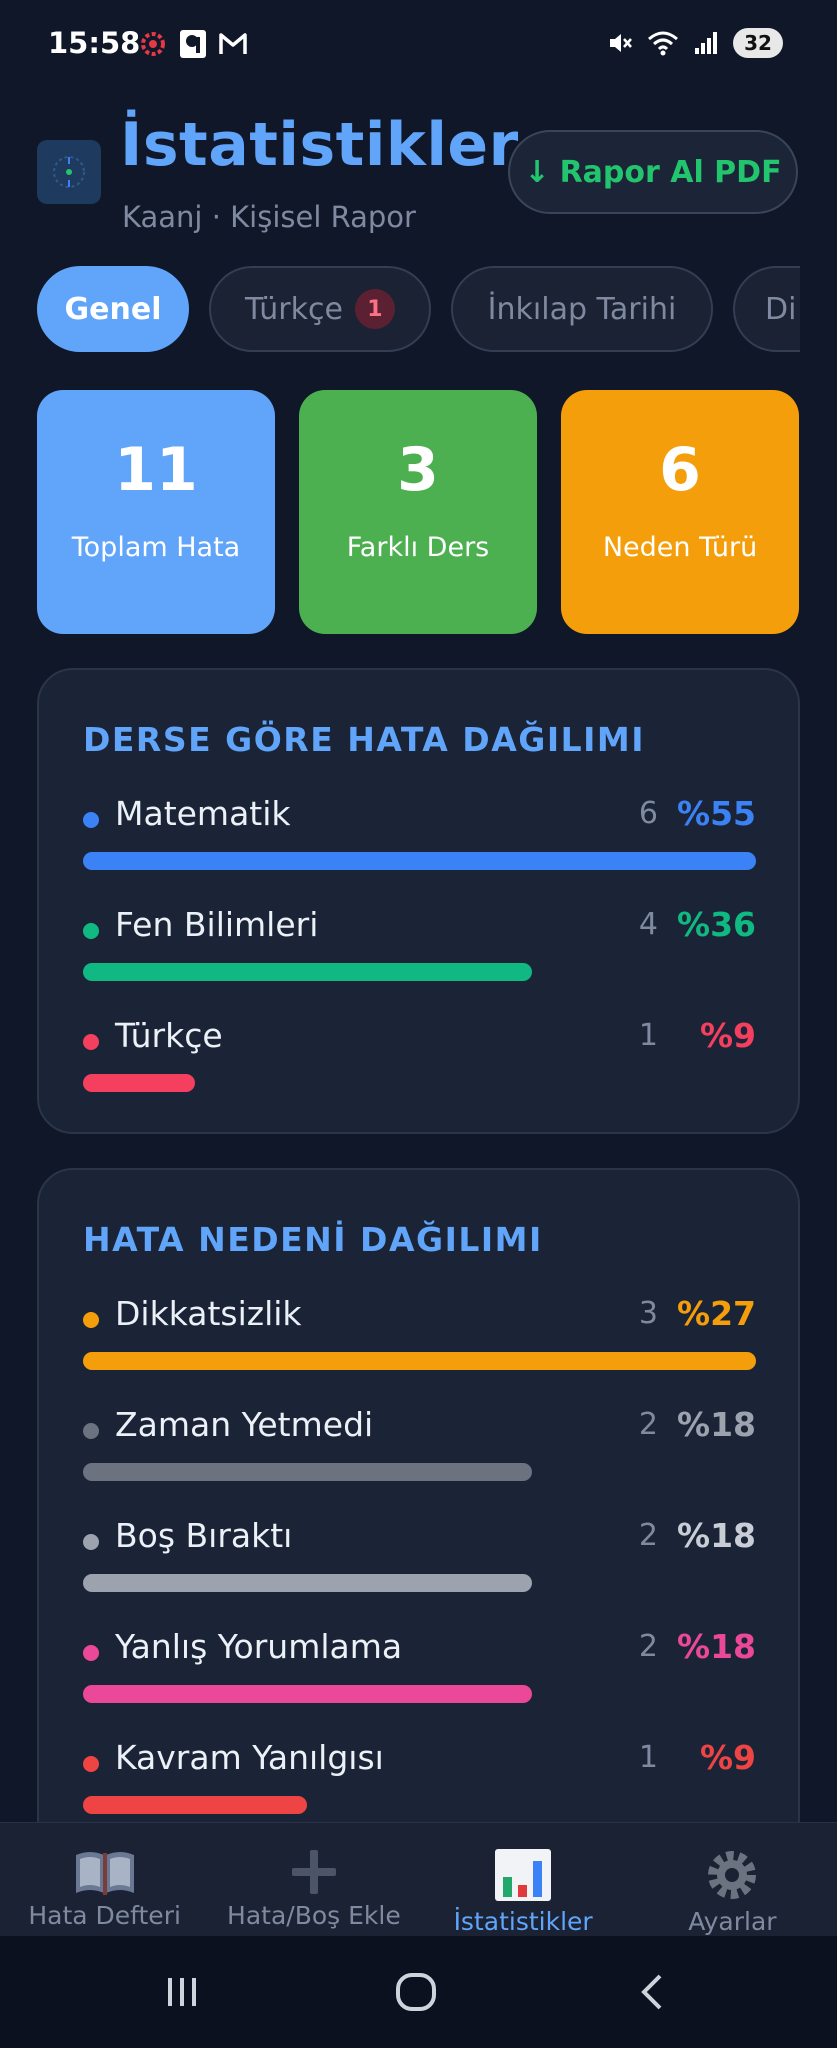 This screenshot has width=837, height=2048. I want to click on page-subtitle: Kaanj · Kişisel Rapor, so click(269, 217).